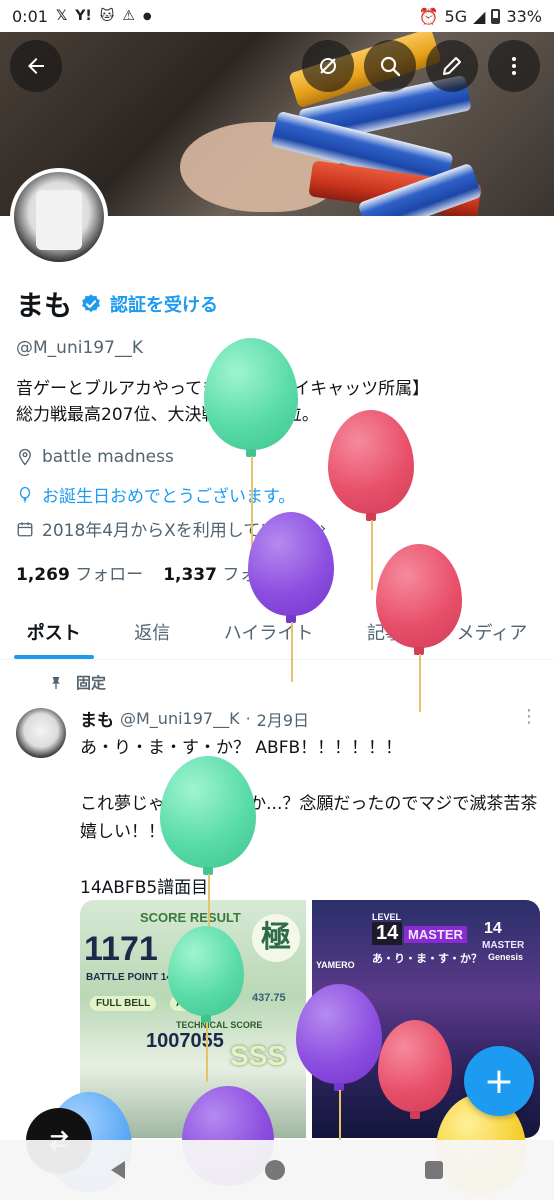  I want to click on pinned-label: 固定, so click(91, 683).